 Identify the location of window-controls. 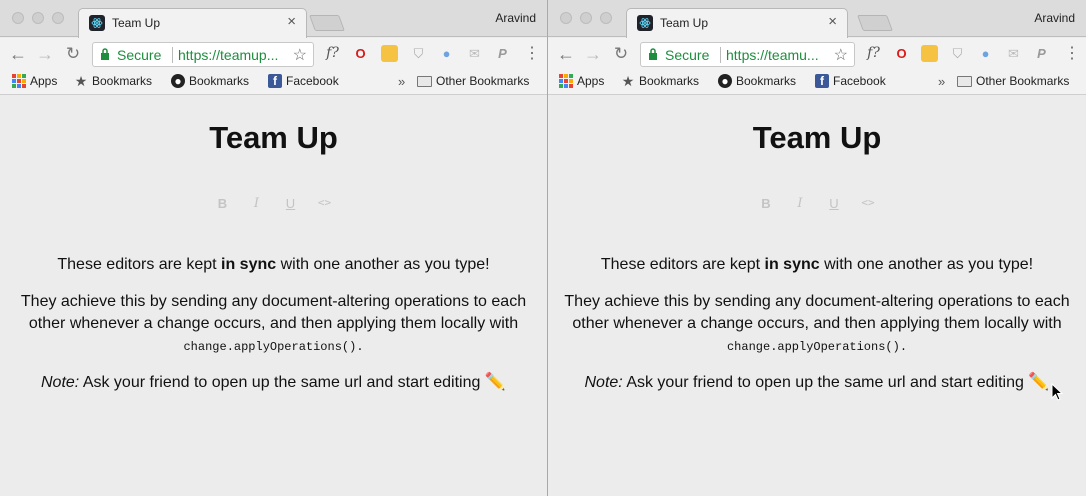
(586, 18).